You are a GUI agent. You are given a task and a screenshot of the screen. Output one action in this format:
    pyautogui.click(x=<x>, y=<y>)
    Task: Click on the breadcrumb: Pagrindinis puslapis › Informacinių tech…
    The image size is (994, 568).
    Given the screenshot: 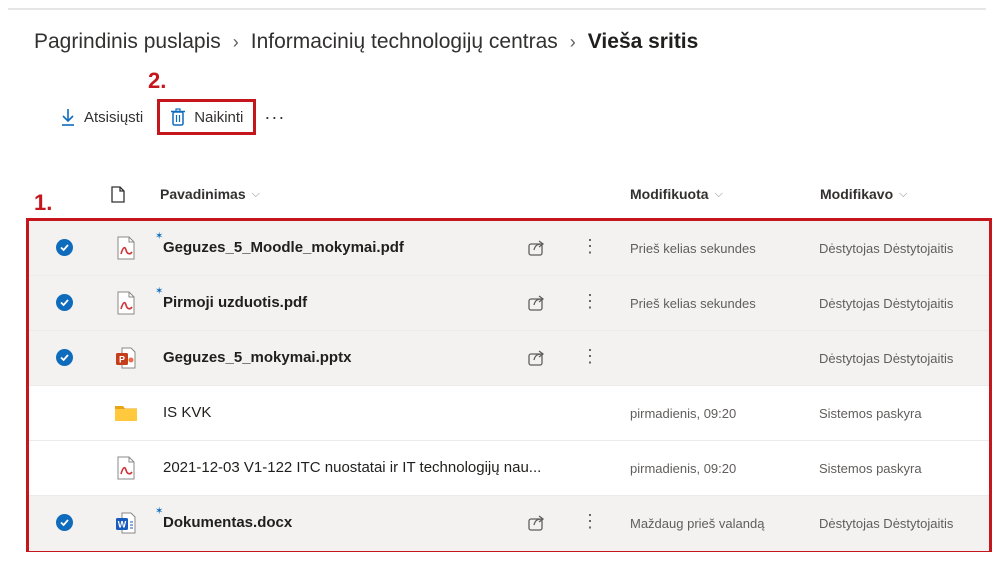 What is the action you would take?
    pyautogui.click(x=366, y=42)
    